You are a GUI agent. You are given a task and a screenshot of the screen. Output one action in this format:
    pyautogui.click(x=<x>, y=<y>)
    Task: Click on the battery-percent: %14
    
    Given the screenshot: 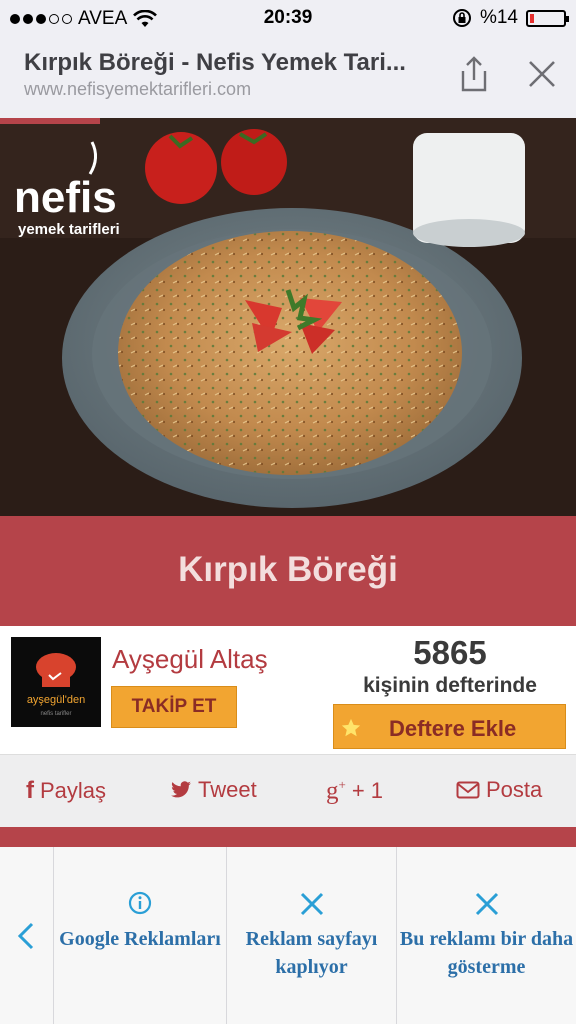 What is the action you would take?
    pyautogui.click(x=498, y=17)
    